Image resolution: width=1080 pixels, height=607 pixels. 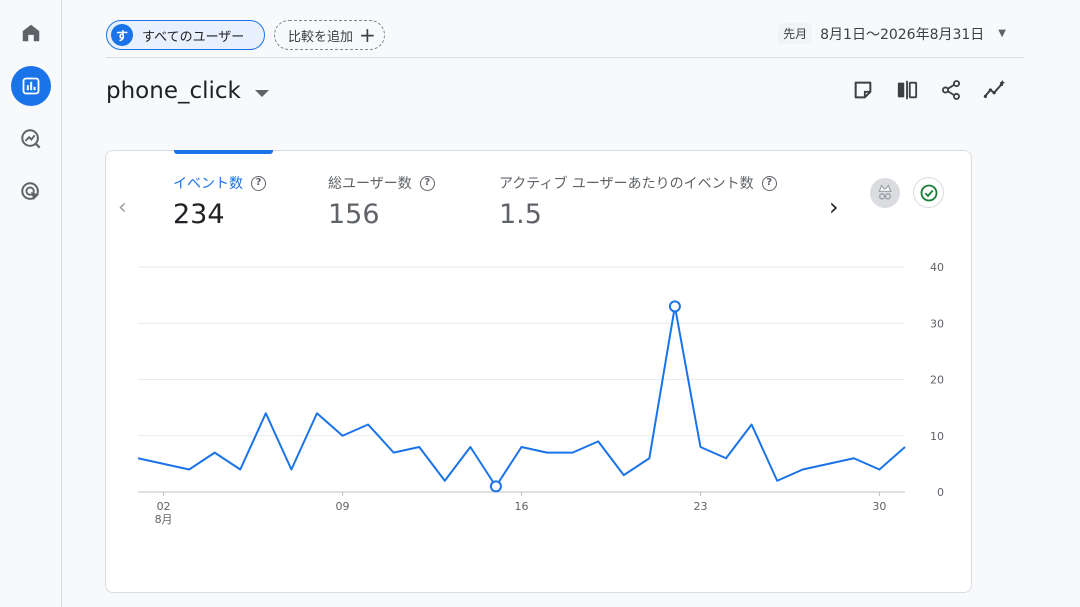 What do you see at coordinates (522, 506) in the screenshot?
I see `x-tick-label: 16` at bounding box center [522, 506].